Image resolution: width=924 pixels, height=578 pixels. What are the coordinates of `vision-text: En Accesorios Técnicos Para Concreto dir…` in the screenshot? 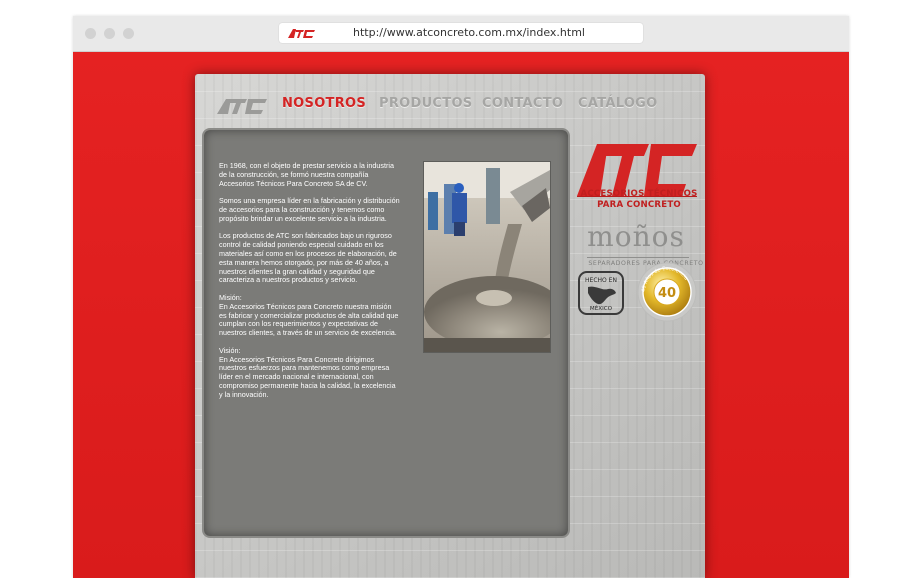 It's located at (307, 376).